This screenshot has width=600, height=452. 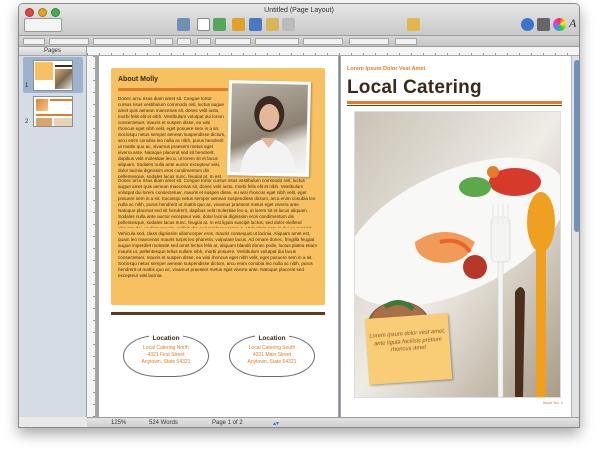 What do you see at coordinates (173, 89) in the screenshot?
I see `about-heading-rule` at bounding box center [173, 89].